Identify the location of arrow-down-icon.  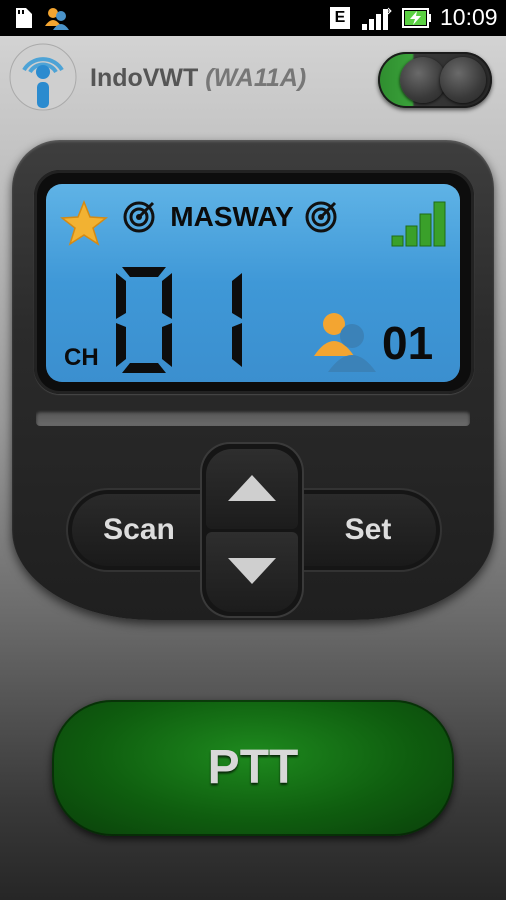
(252, 571).